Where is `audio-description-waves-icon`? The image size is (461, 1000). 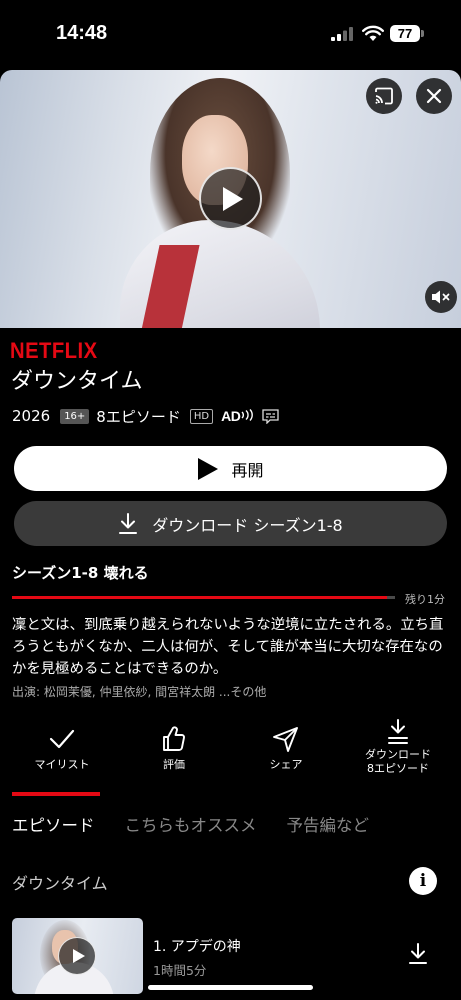 audio-description-waves-icon is located at coordinates (247, 415).